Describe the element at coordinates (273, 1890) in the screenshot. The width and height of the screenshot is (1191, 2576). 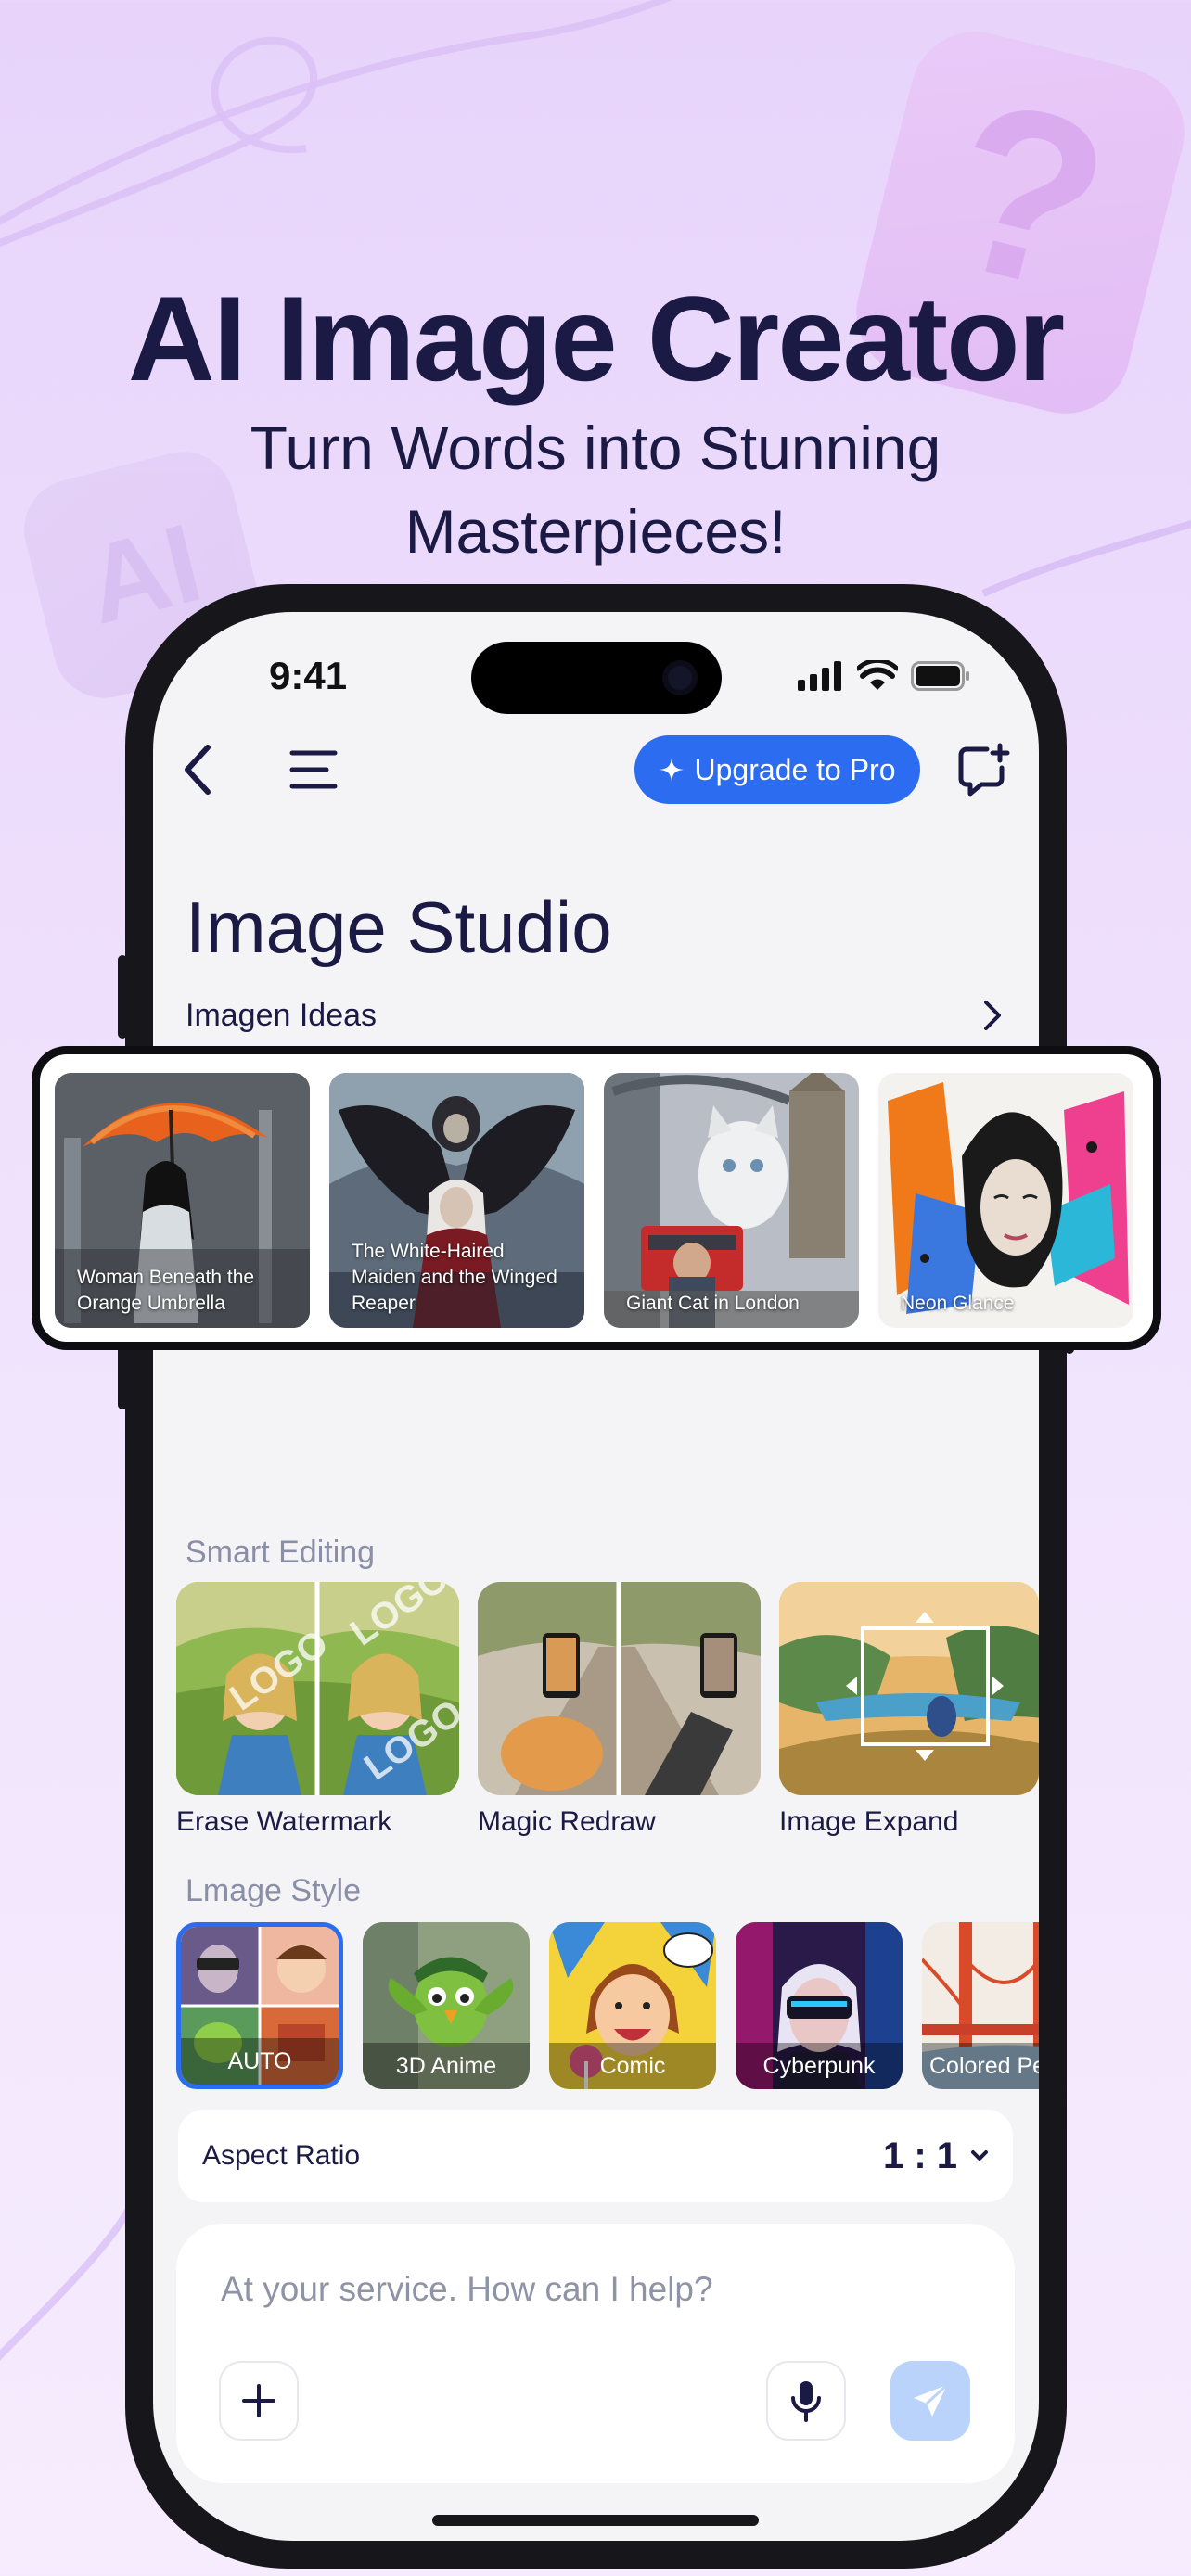
I see `image-style-label: Lmage Style` at that location.